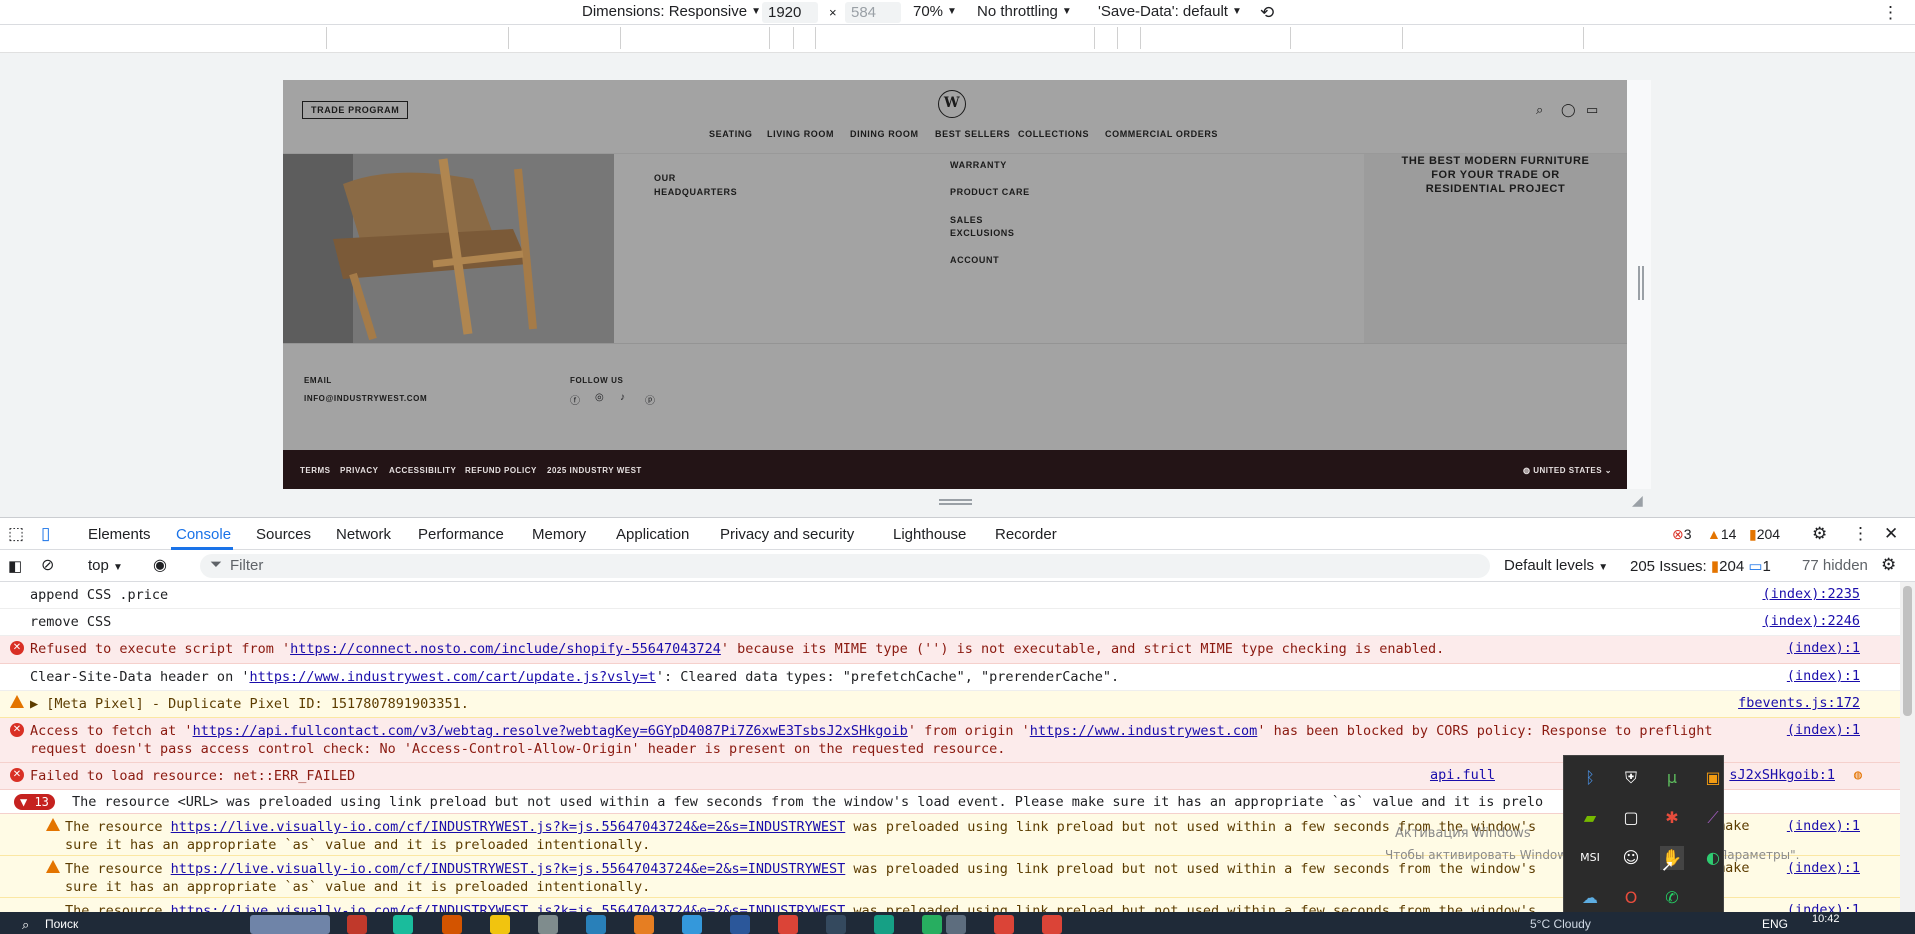 Image resolution: width=1915 pixels, height=934 pixels. What do you see at coordinates (1721, 534) in the screenshot?
I see `warning-count-badge: ▲14` at bounding box center [1721, 534].